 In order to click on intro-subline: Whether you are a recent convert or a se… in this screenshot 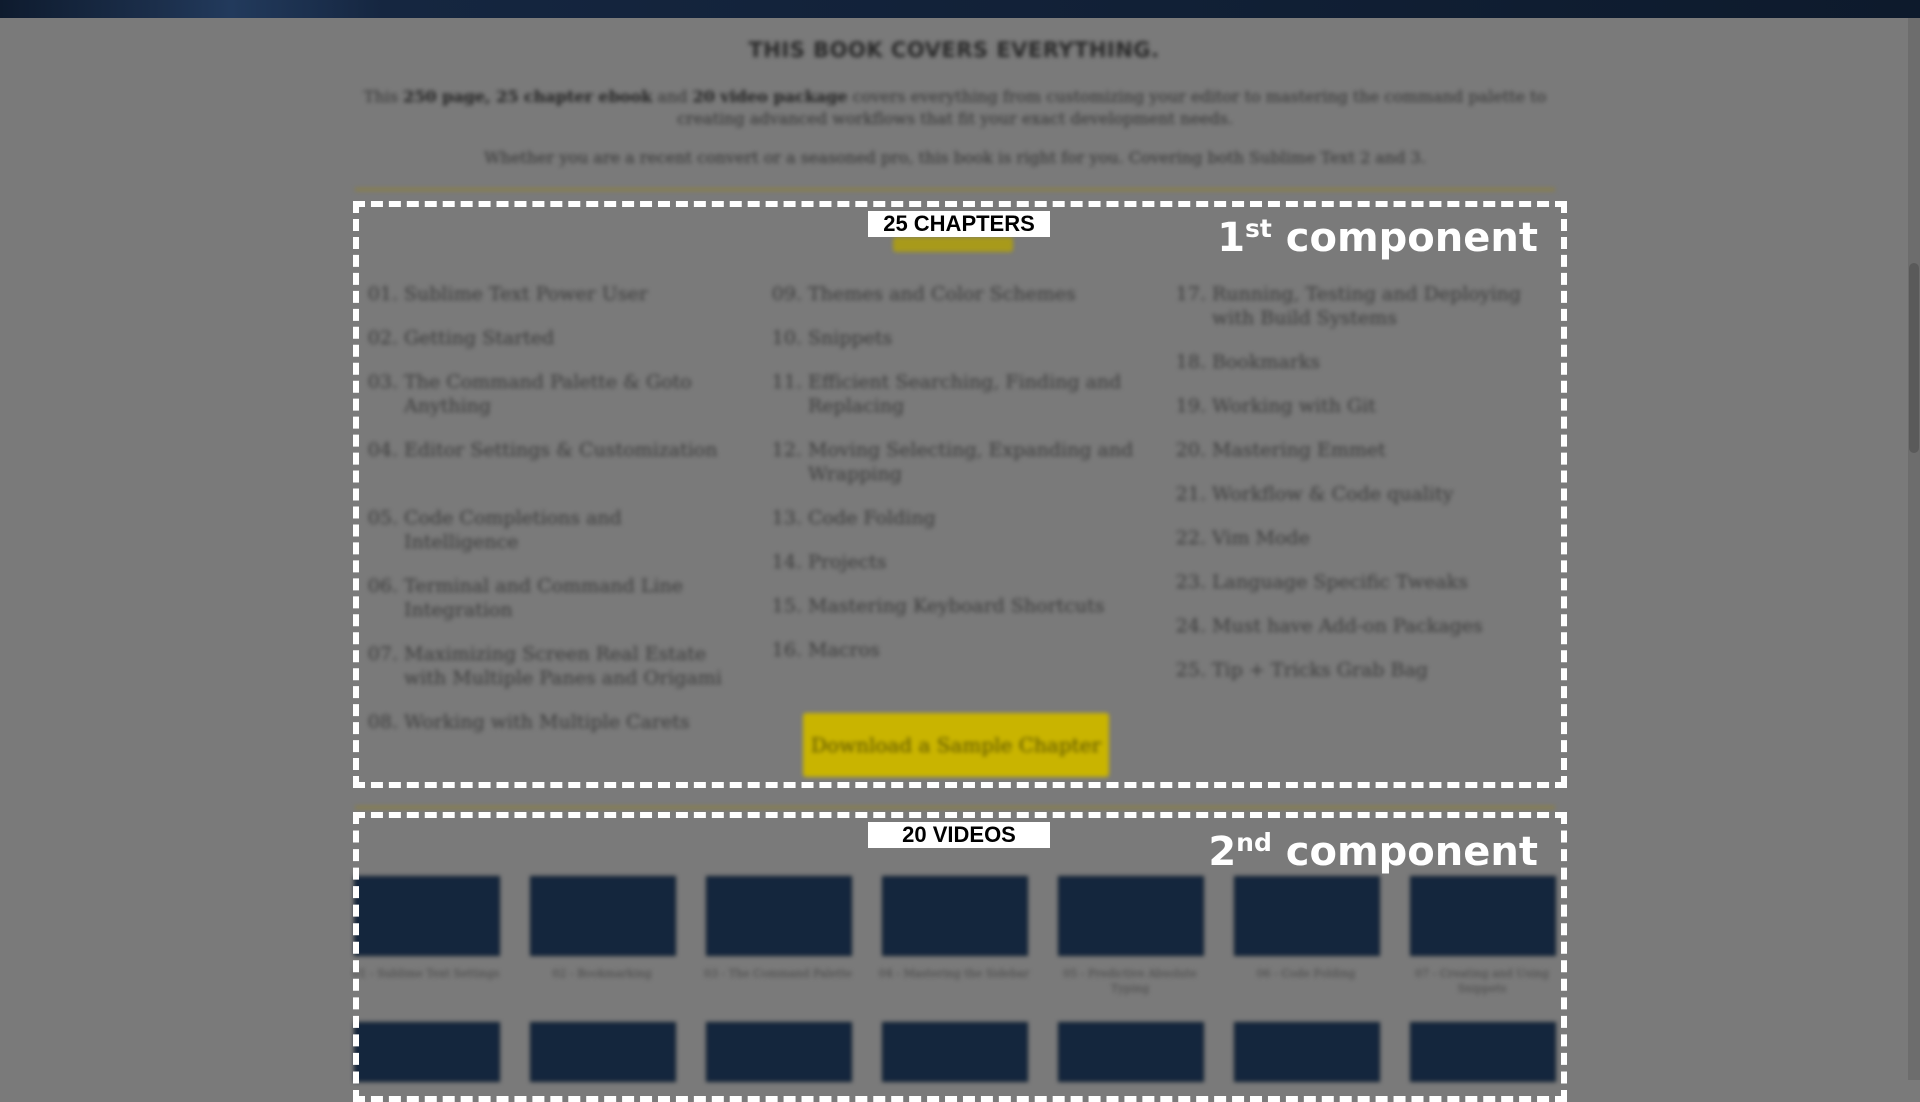, I will do `click(955, 157)`.